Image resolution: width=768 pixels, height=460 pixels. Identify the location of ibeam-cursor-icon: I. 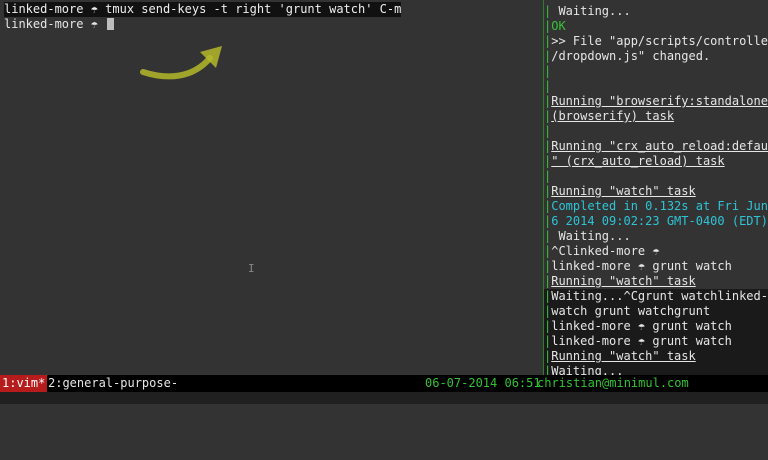
(251, 268).